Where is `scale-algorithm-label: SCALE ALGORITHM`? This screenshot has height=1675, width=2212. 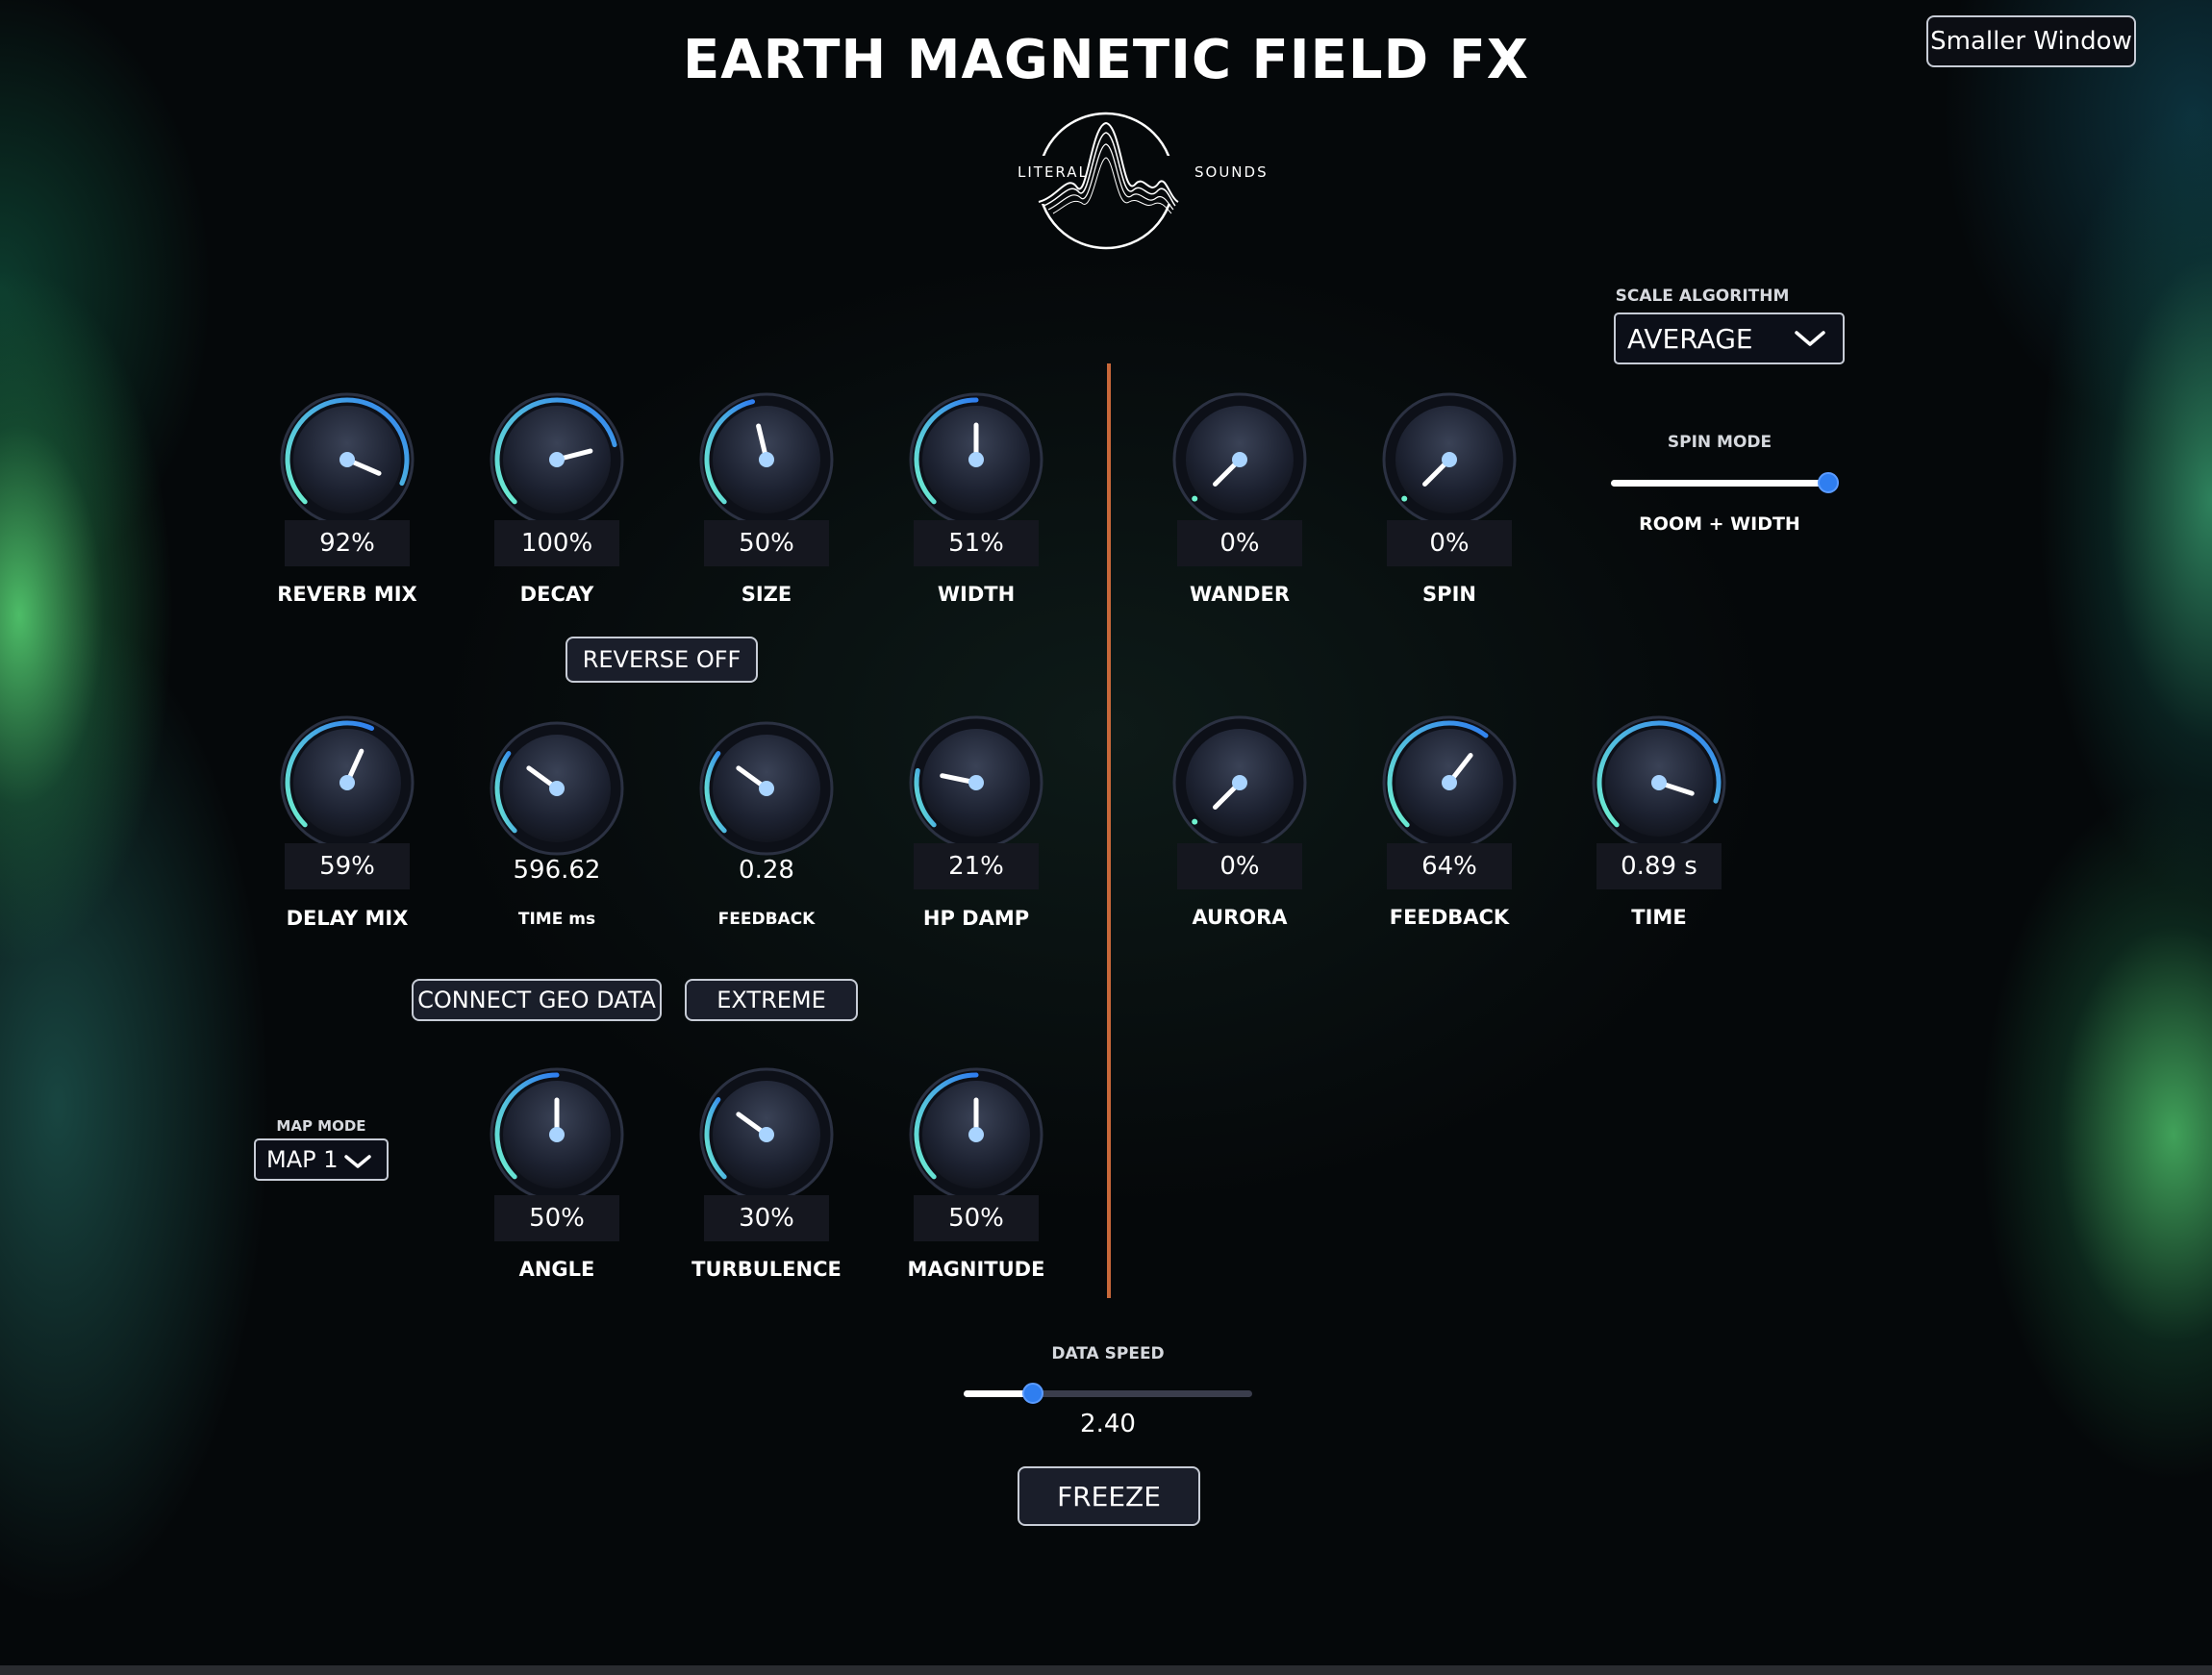 scale-algorithm-label: SCALE ALGORITHM is located at coordinates (1702, 296).